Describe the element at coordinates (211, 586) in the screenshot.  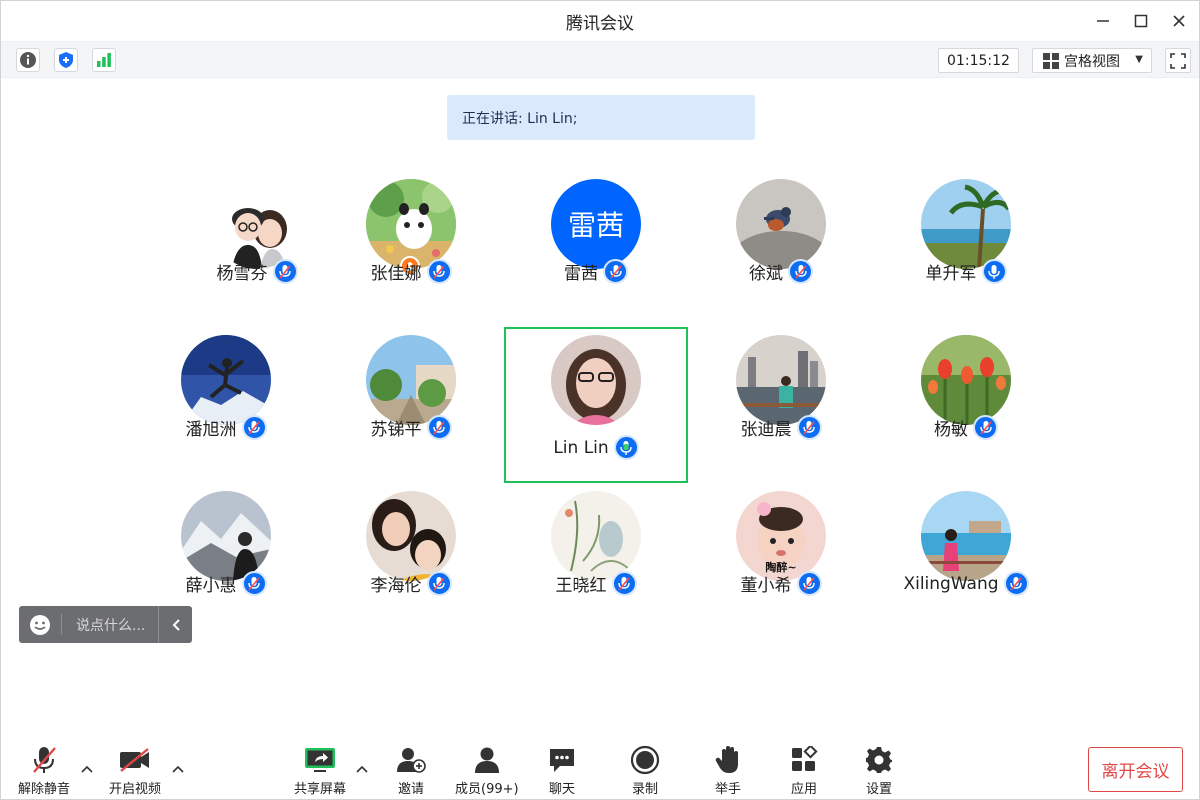
I see `participant-name: 薛小惠` at that location.